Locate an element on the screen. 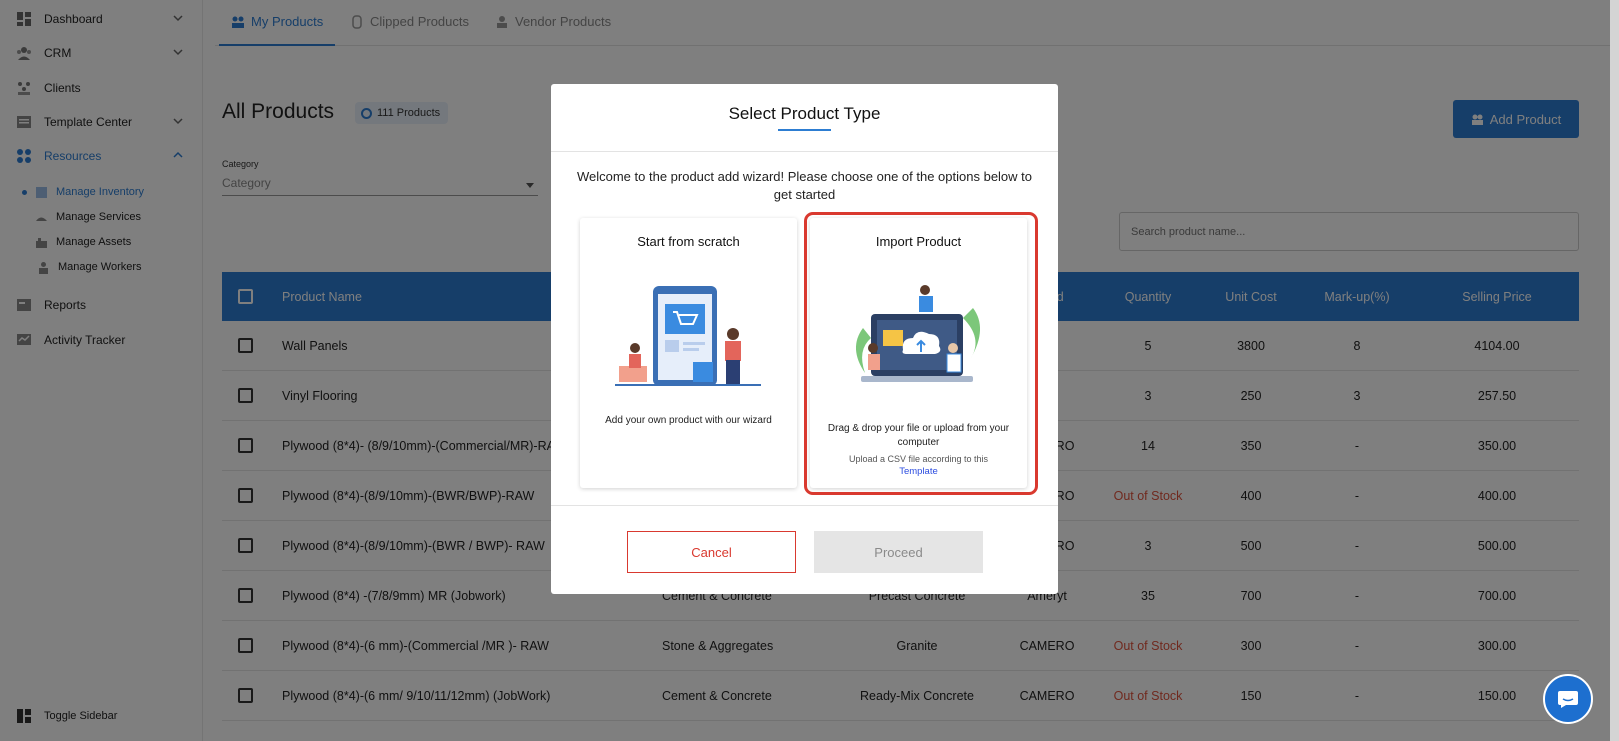  selected-card-outline is located at coordinates (921, 353).